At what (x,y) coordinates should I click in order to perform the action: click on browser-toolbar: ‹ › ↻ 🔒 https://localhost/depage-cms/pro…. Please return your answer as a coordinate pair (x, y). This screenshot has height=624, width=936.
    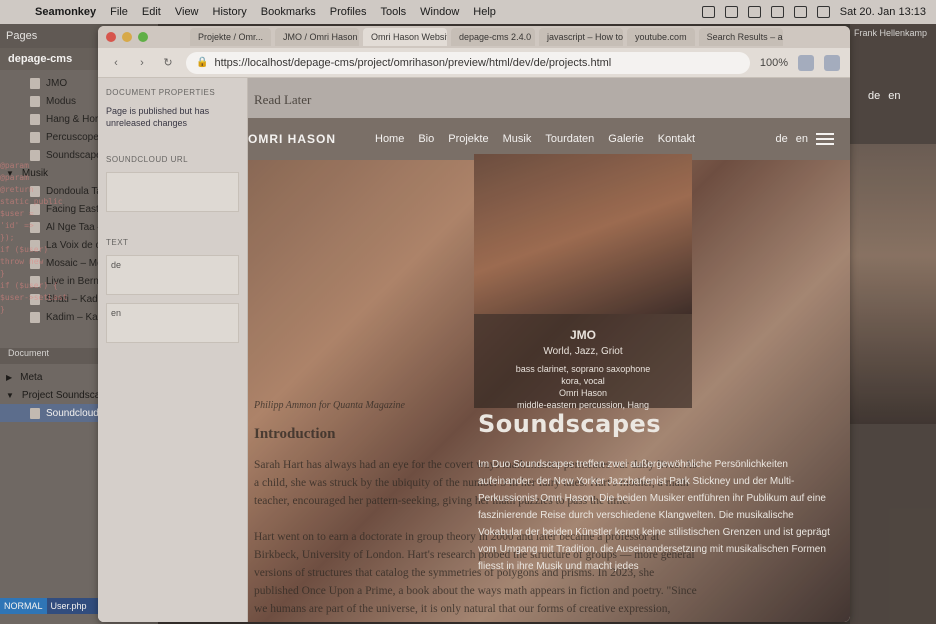
    Looking at the image, I should click on (474, 63).